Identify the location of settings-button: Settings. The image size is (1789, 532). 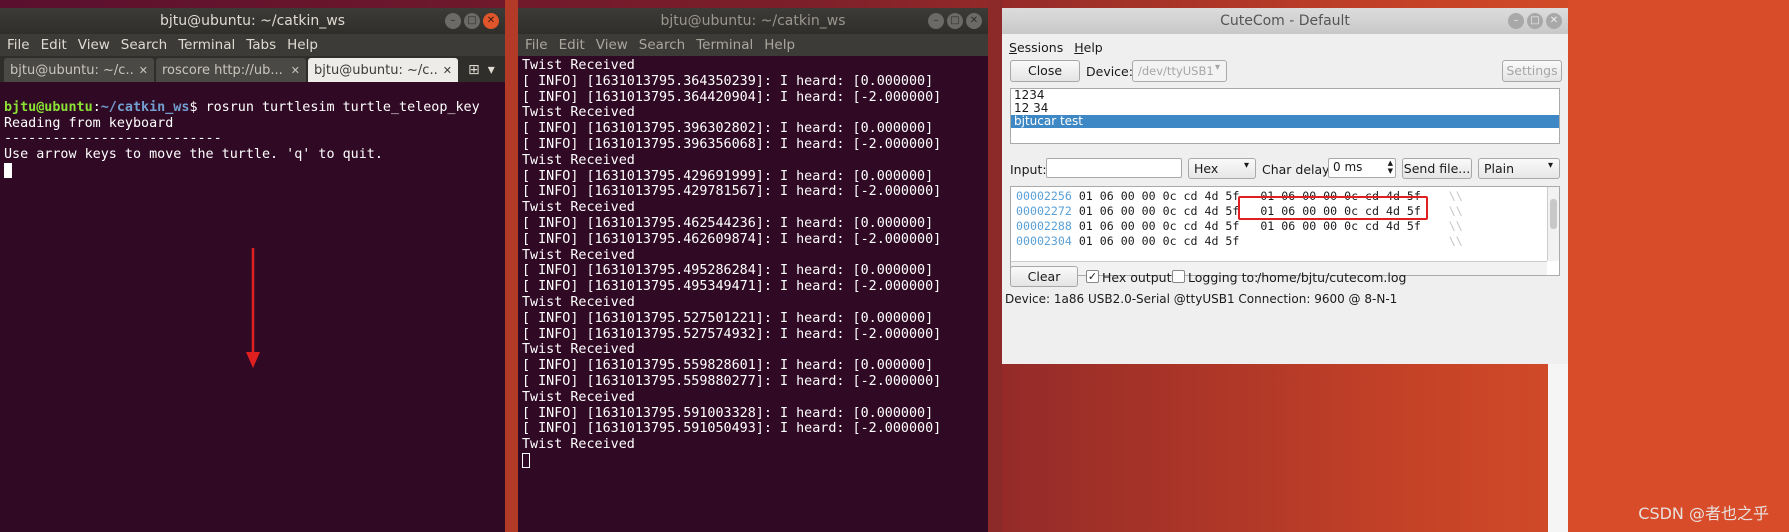
(1532, 71).